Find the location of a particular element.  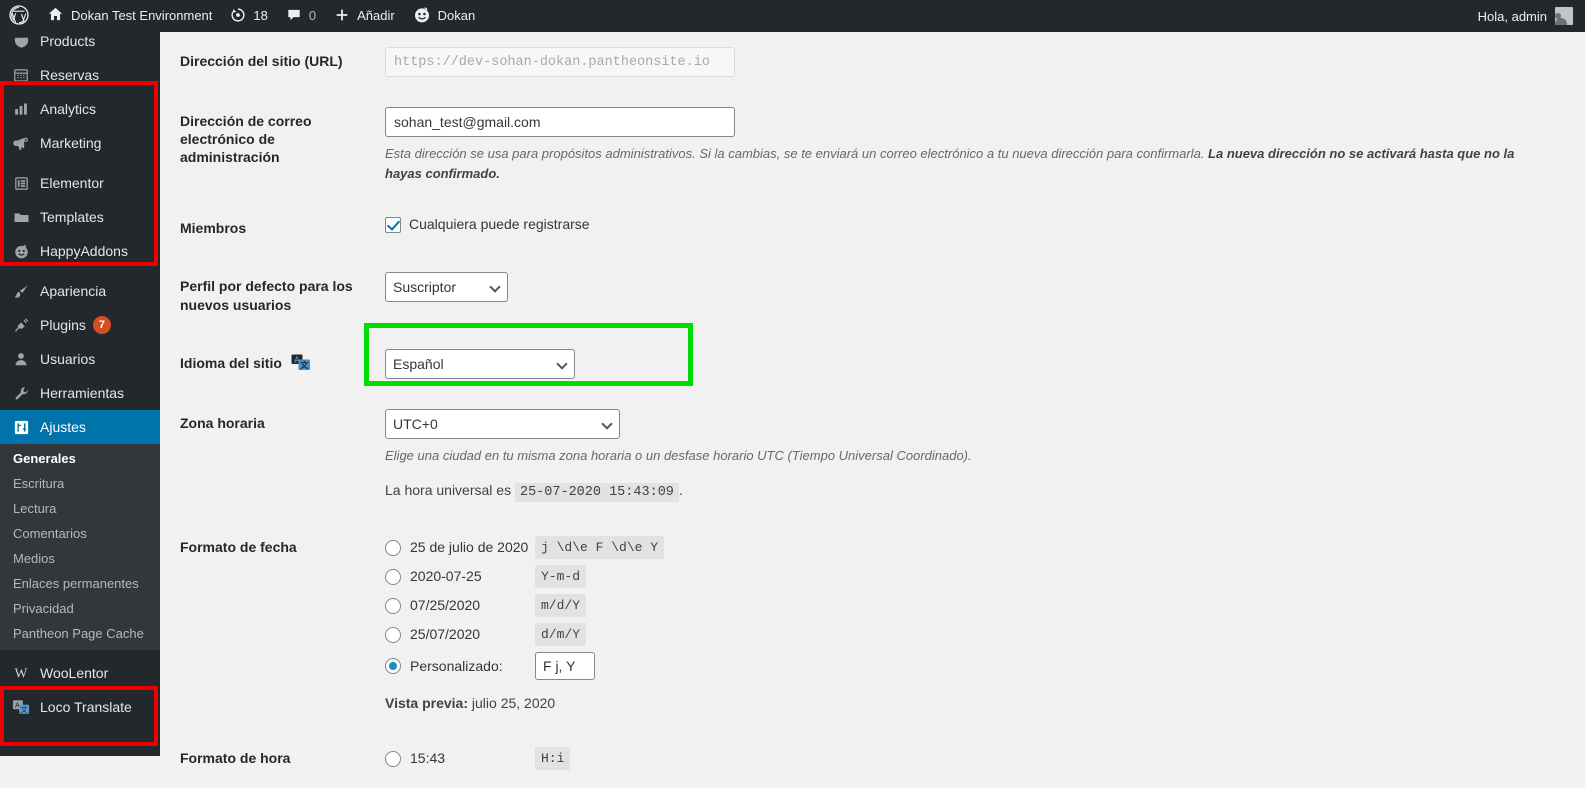

dokan-menu: Dokan is located at coordinates (444, 16).